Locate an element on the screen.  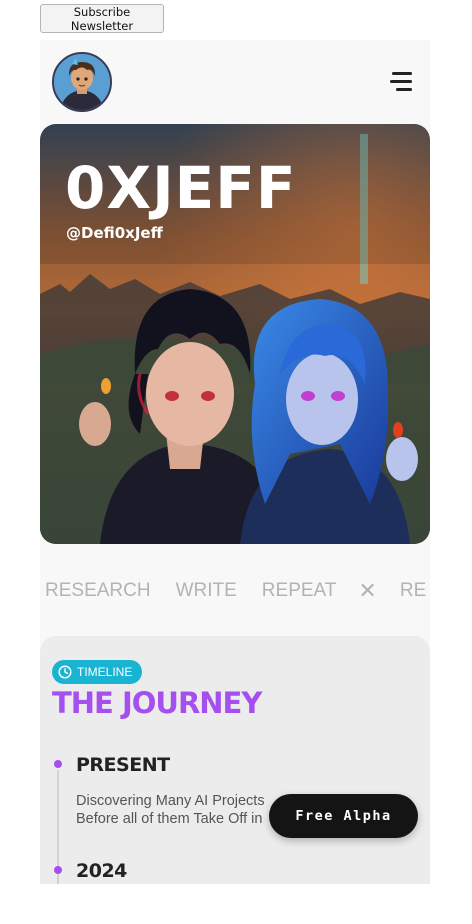
subscribe-newsletter-button: Subscribe Newsletter is located at coordinates (102, 18).